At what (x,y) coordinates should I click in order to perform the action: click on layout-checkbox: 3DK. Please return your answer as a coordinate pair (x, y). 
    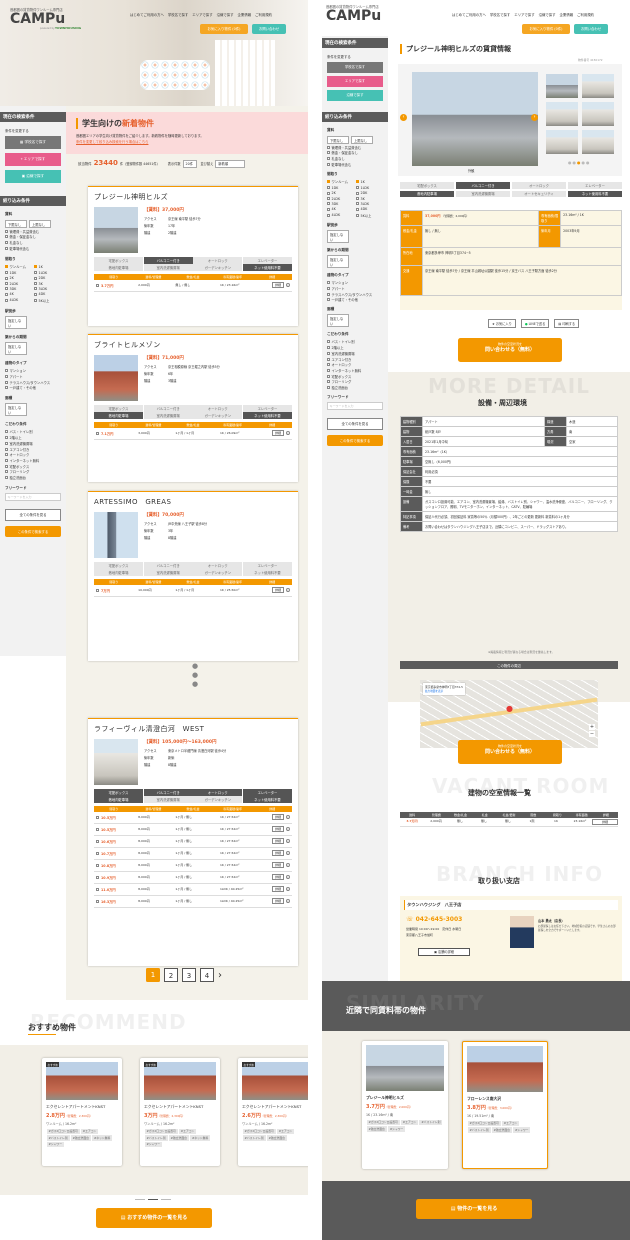
    Looking at the image, I should click on (340, 204).